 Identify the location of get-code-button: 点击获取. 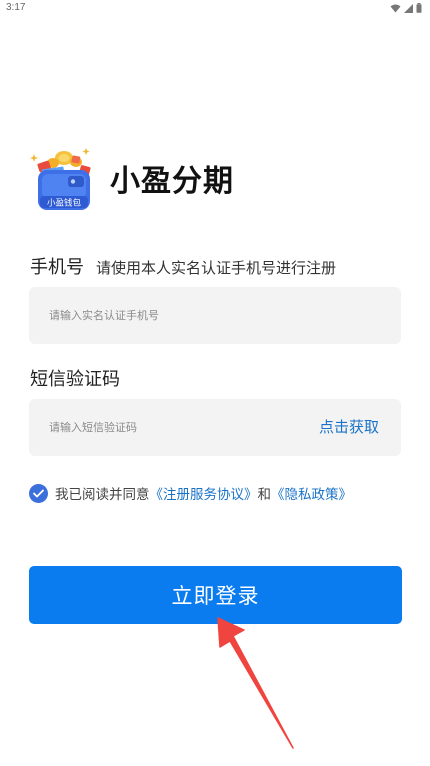
(349, 426).